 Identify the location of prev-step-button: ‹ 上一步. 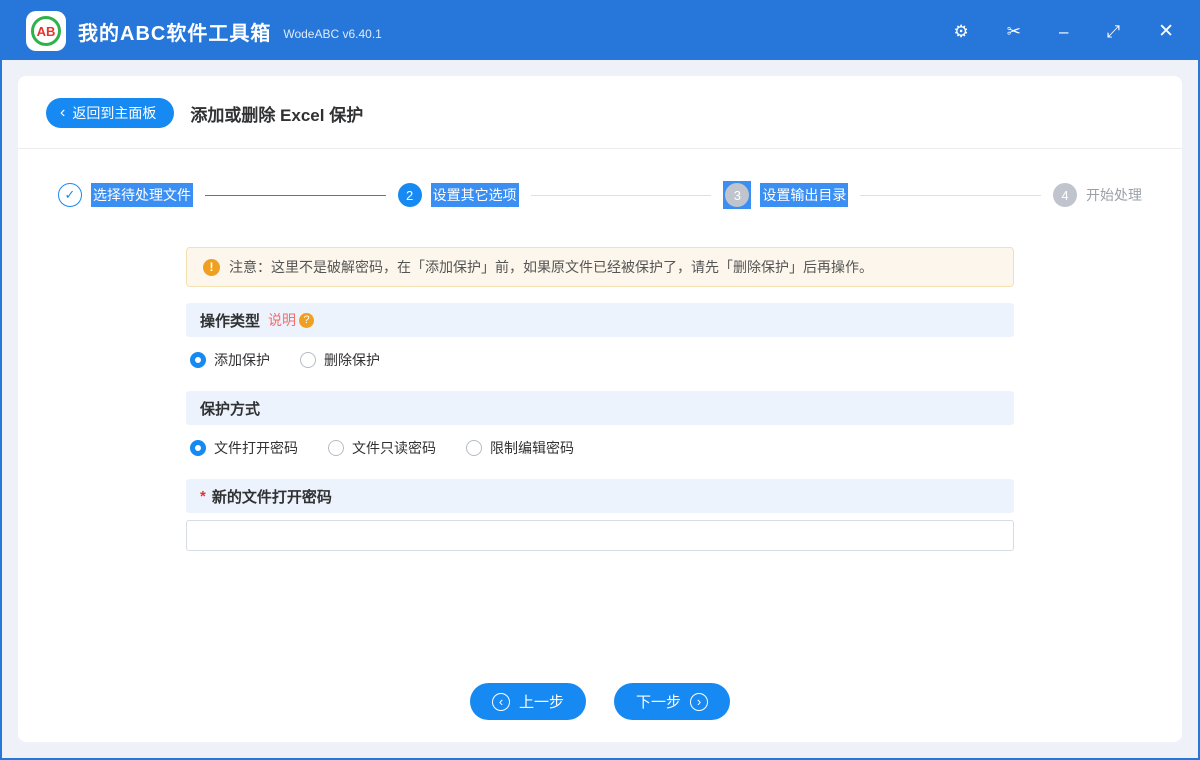
(527, 701).